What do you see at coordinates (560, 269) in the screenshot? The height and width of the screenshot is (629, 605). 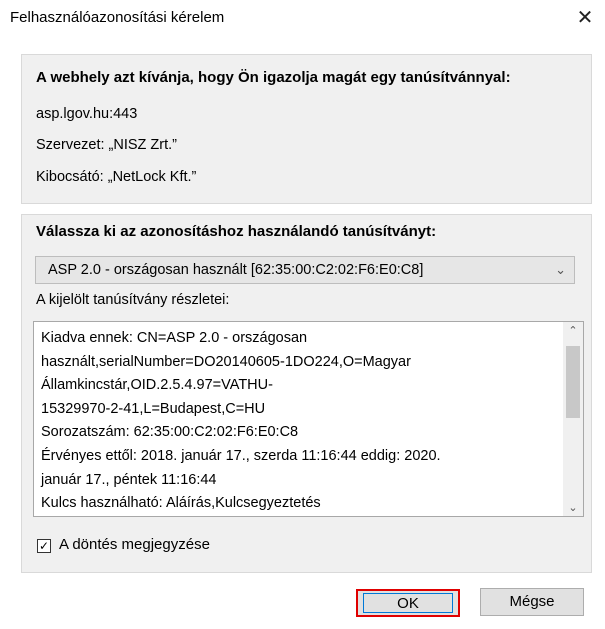 I see `chevron-down-icon: ⌄` at bounding box center [560, 269].